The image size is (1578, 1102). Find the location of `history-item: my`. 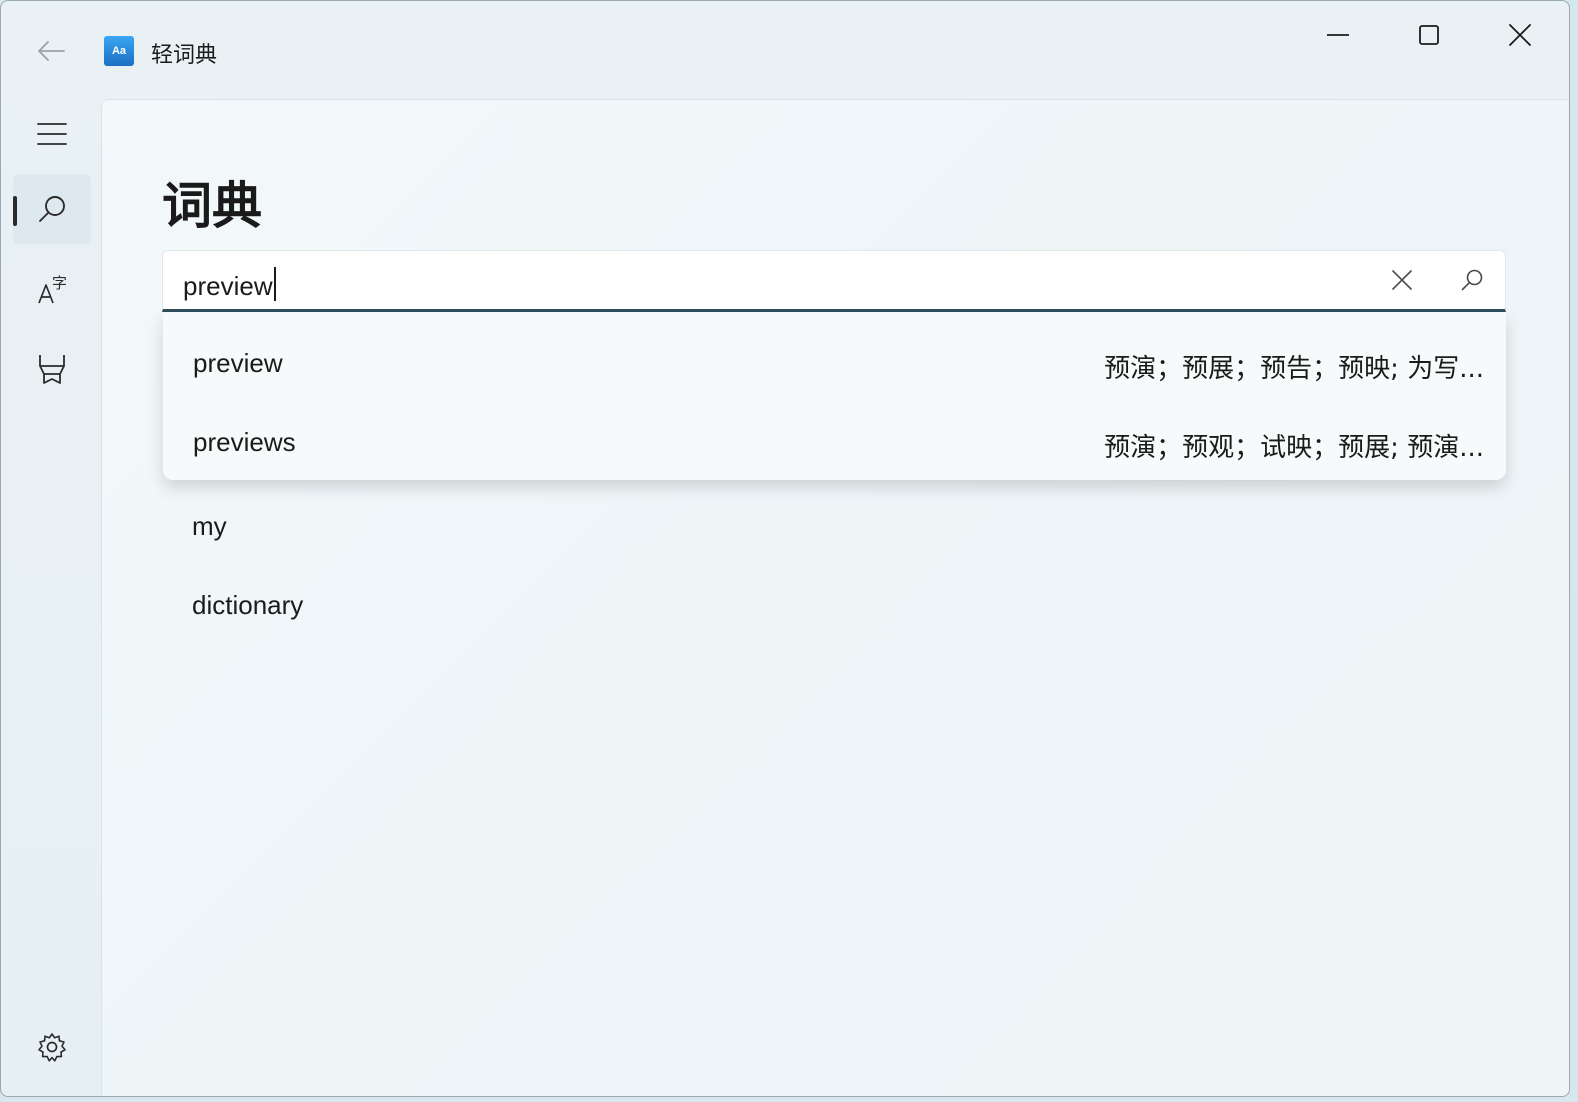

history-item: my is located at coordinates (209, 526).